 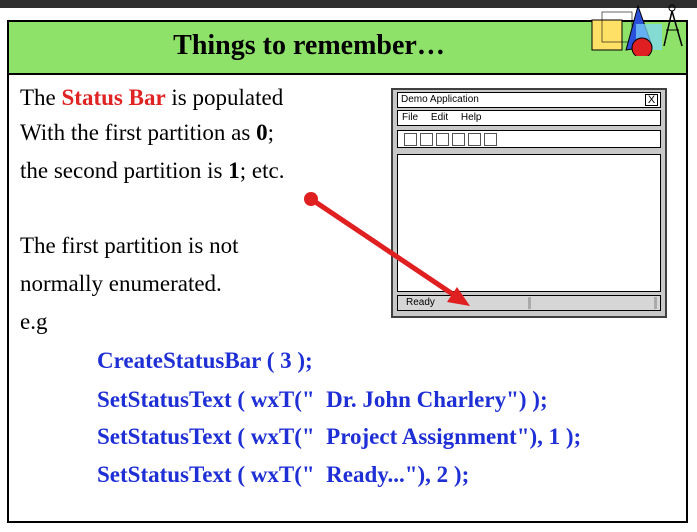 What do you see at coordinates (637, 30) in the screenshot?
I see `geometry-shapes-icon` at bounding box center [637, 30].